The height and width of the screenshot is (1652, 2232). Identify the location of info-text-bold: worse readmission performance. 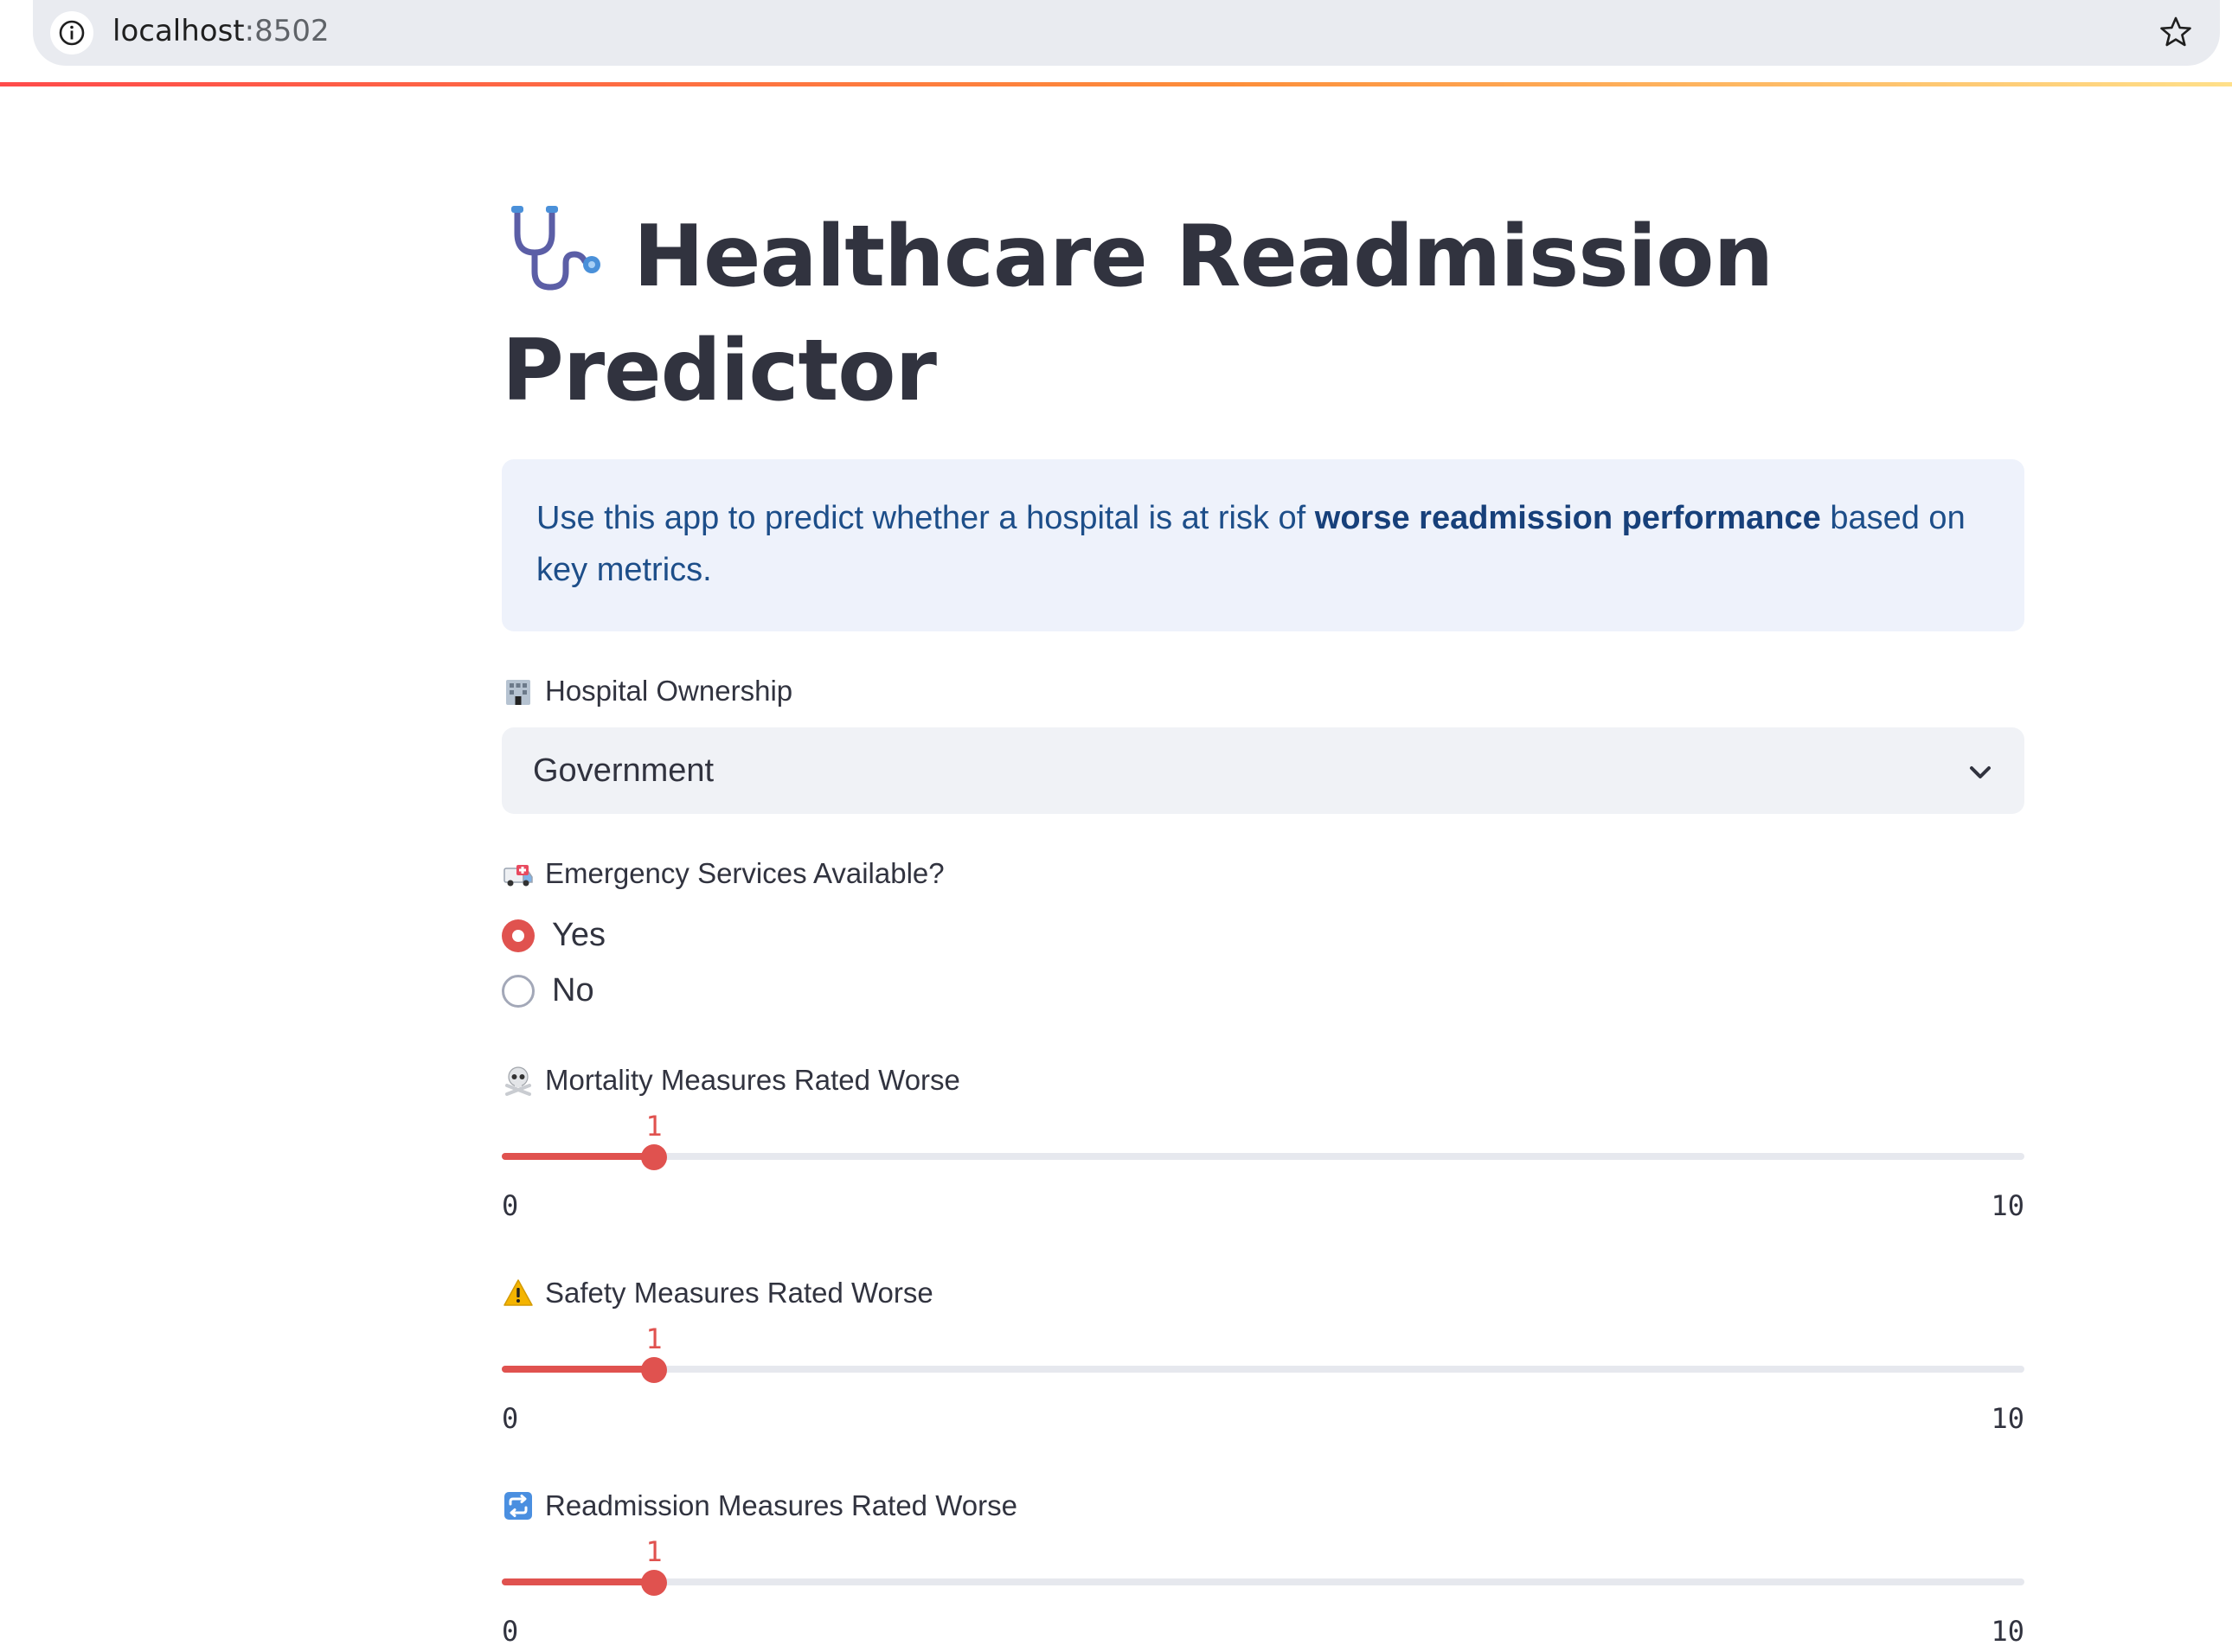
(1567, 518).